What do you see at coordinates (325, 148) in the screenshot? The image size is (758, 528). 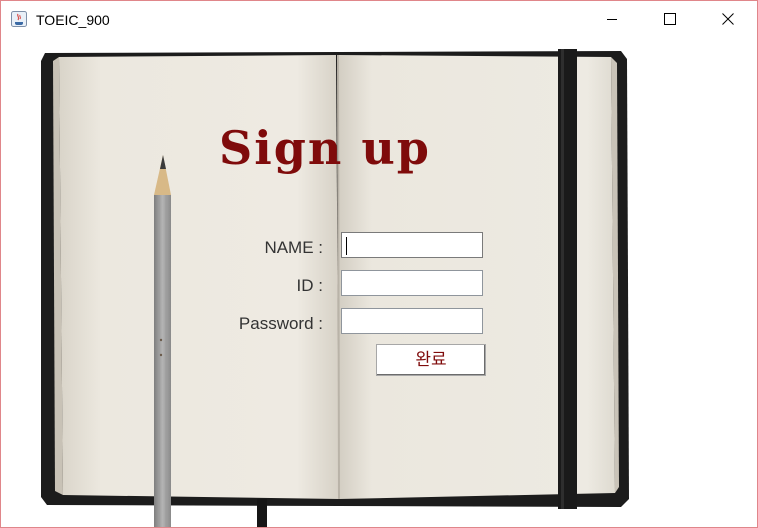 I see `signup-heading: Sign up` at bounding box center [325, 148].